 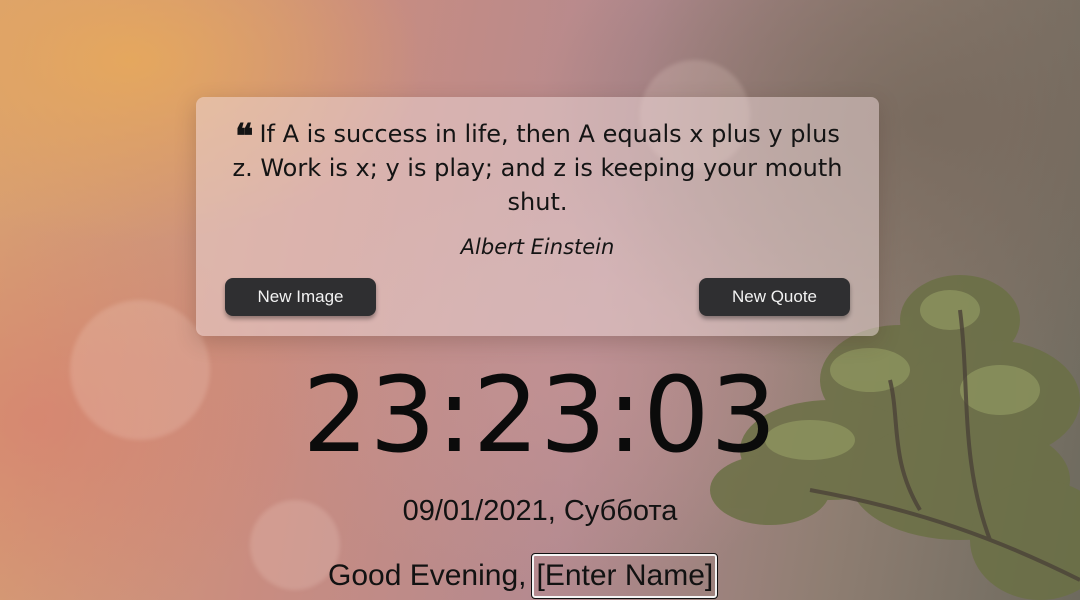 I want to click on quote-left-icon: ❝, so click(x=244, y=137).